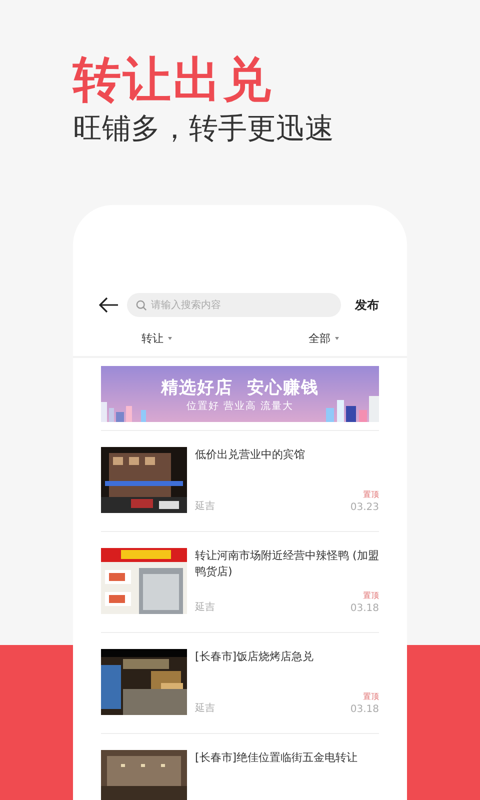 This screenshot has width=480, height=800. What do you see at coordinates (323, 338) in the screenshot?
I see `filter-dropdown: 全部` at bounding box center [323, 338].